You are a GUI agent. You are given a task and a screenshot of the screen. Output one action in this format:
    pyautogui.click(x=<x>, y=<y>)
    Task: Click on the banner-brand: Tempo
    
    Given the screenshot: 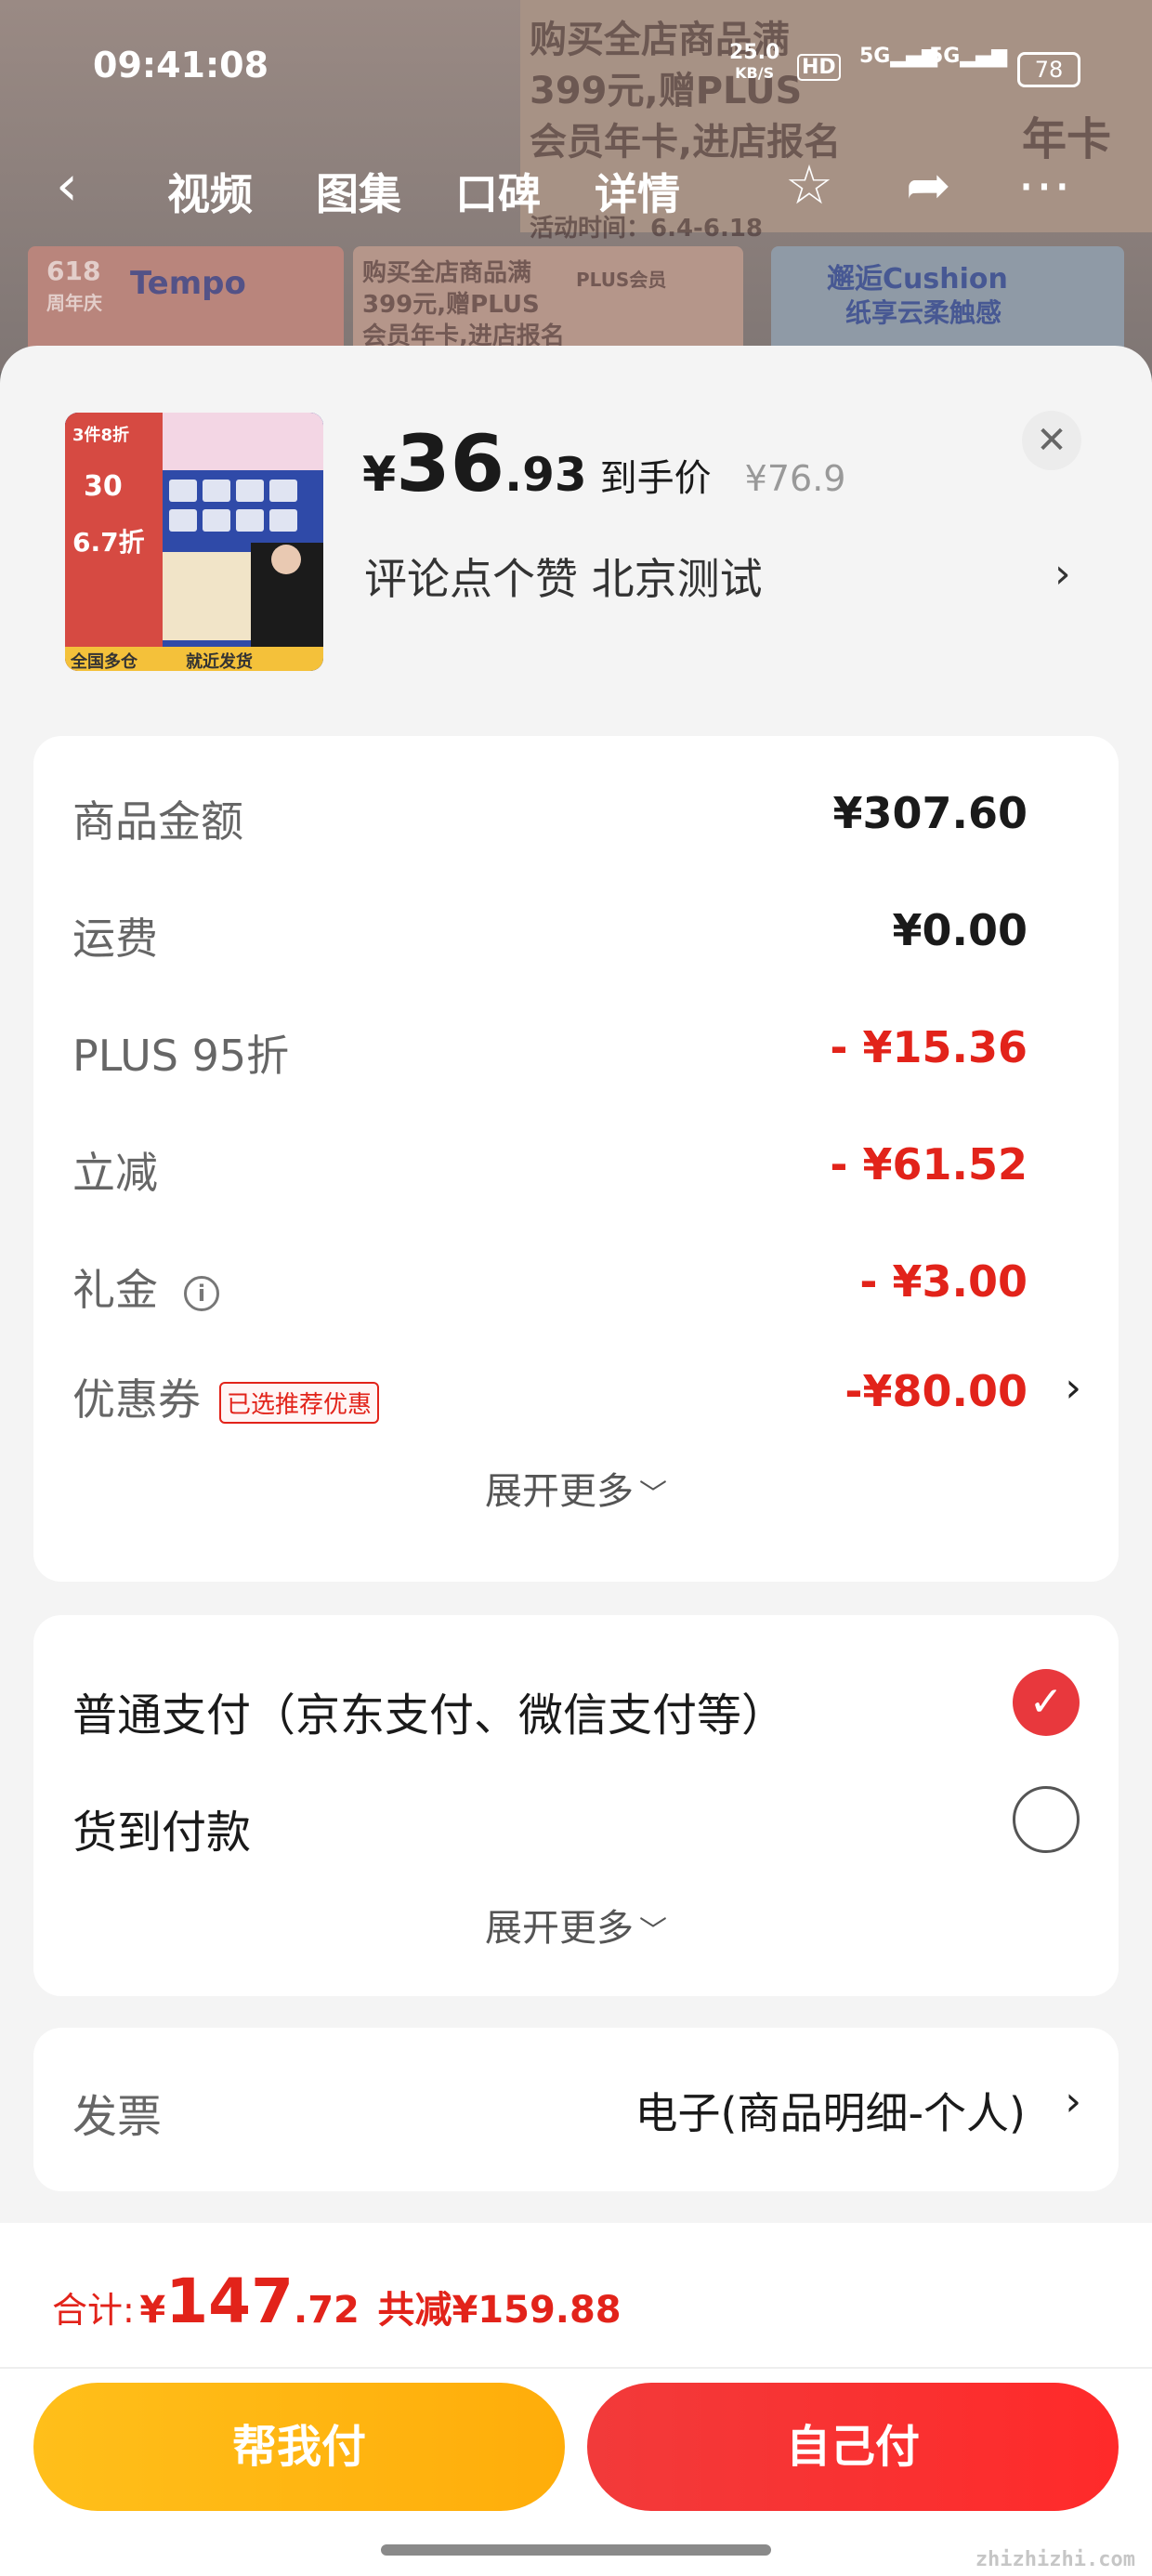 What is the action you would take?
    pyautogui.click(x=188, y=283)
    